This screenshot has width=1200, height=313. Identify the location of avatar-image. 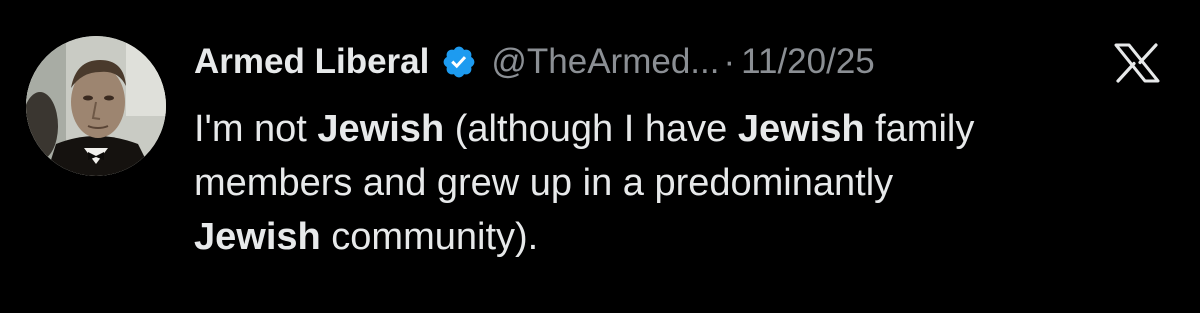
(96, 106).